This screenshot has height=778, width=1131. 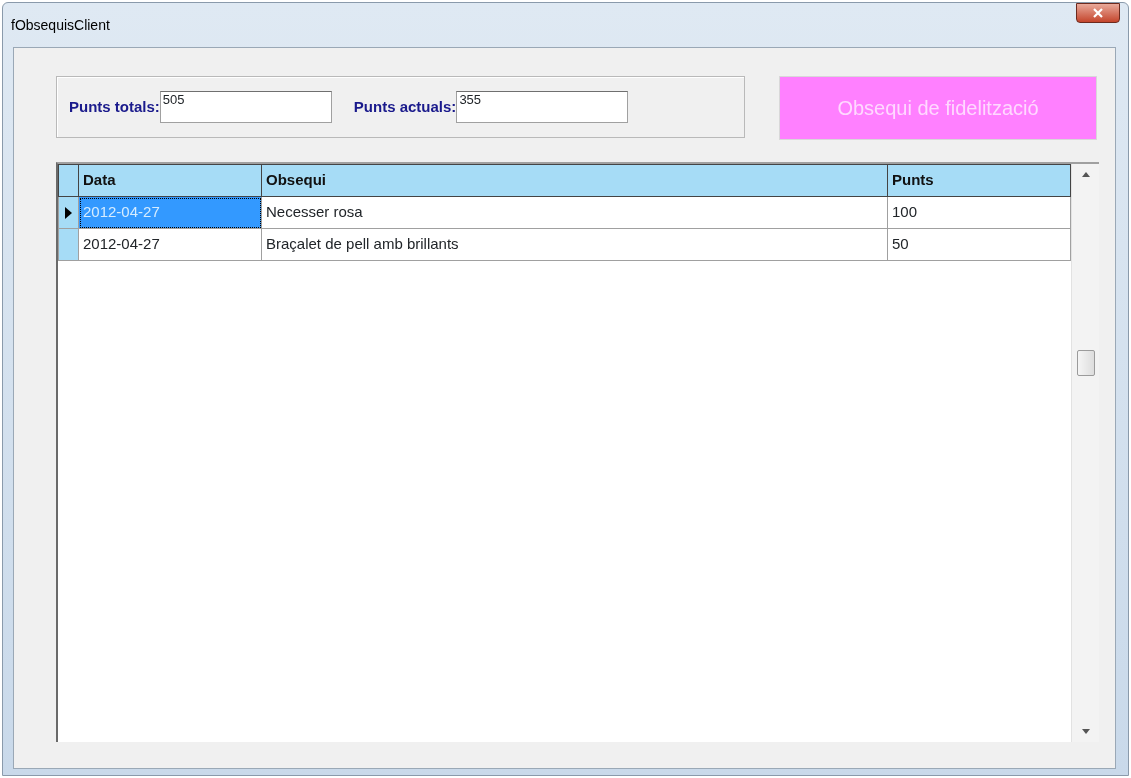 What do you see at coordinates (1085, 174) in the screenshot?
I see `scroll-up-icon` at bounding box center [1085, 174].